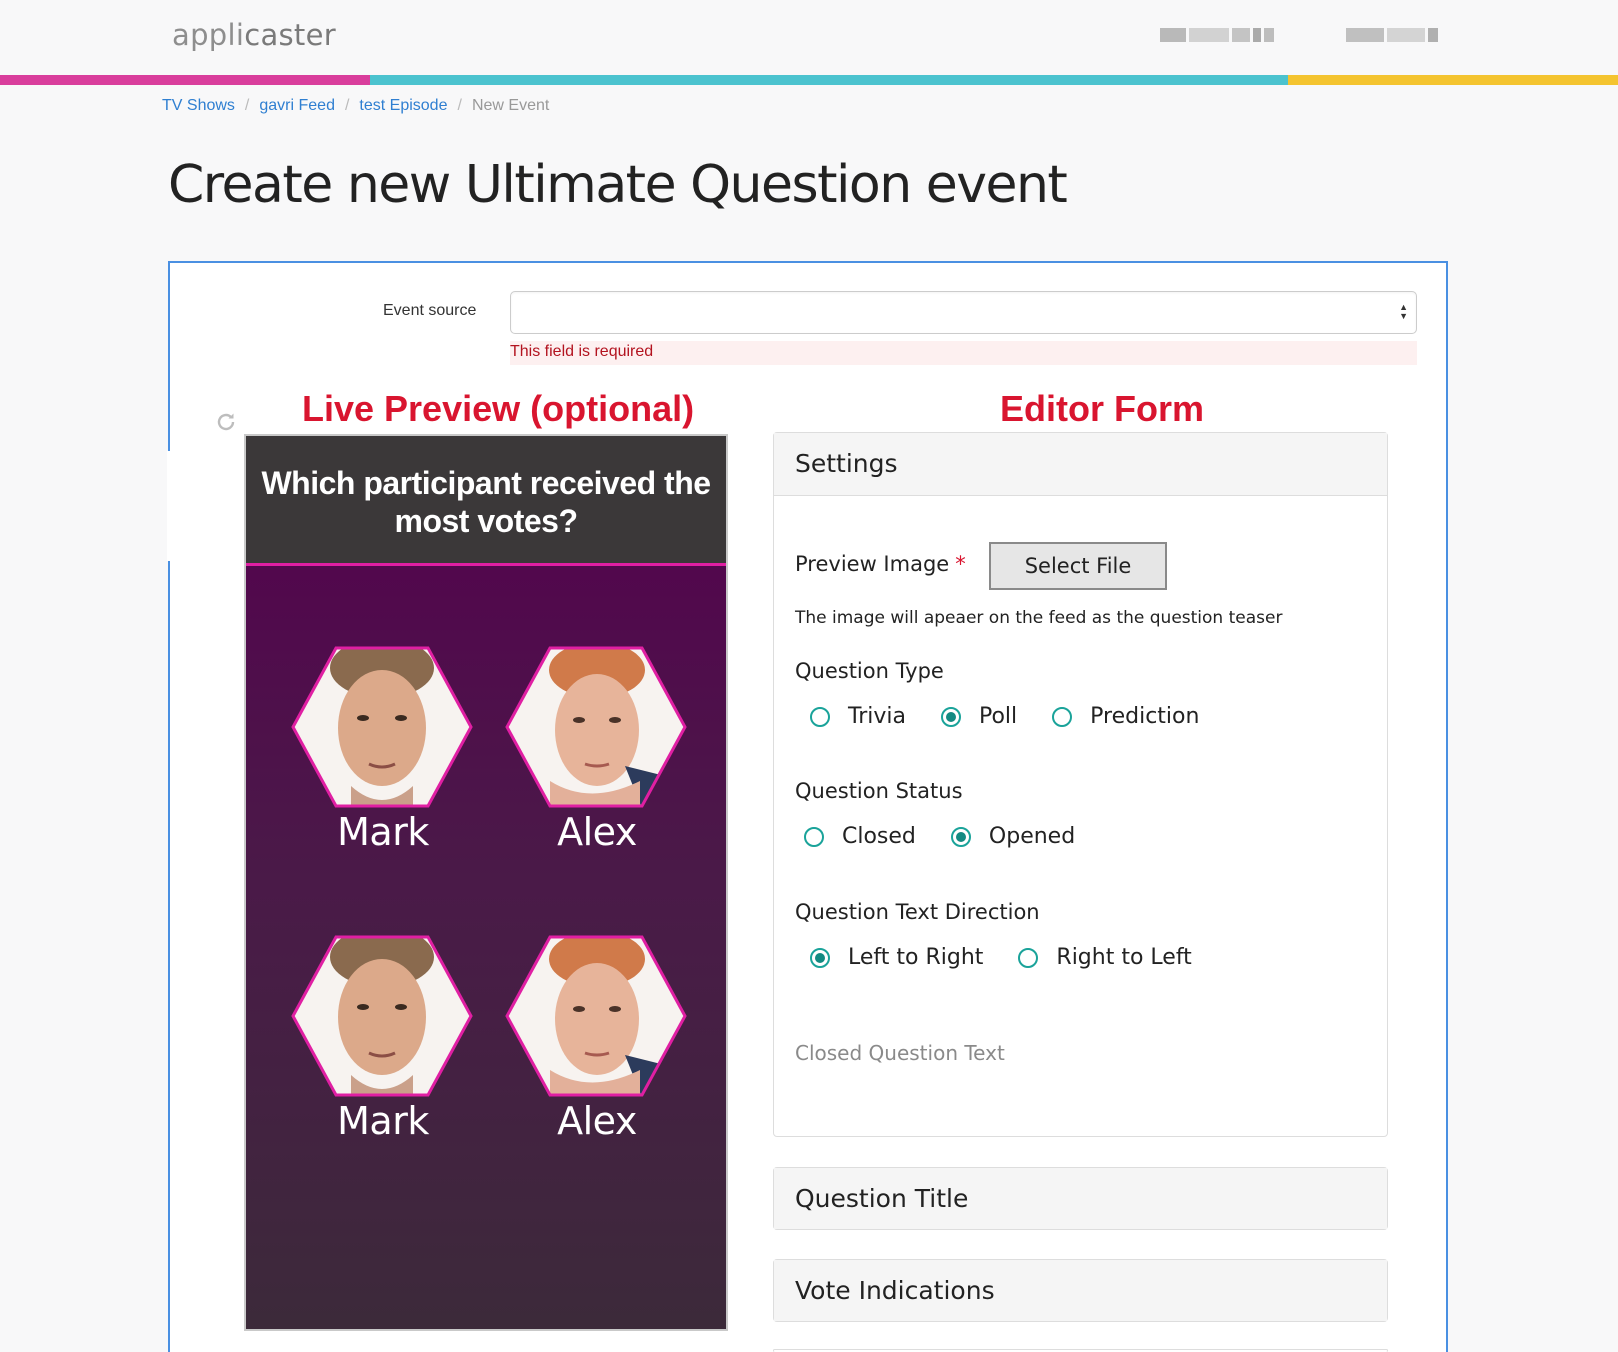 The height and width of the screenshot is (1352, 1618). Describe the element at coordinates (960, 564) in the screenshot. I see `required-marker: *` at that location.